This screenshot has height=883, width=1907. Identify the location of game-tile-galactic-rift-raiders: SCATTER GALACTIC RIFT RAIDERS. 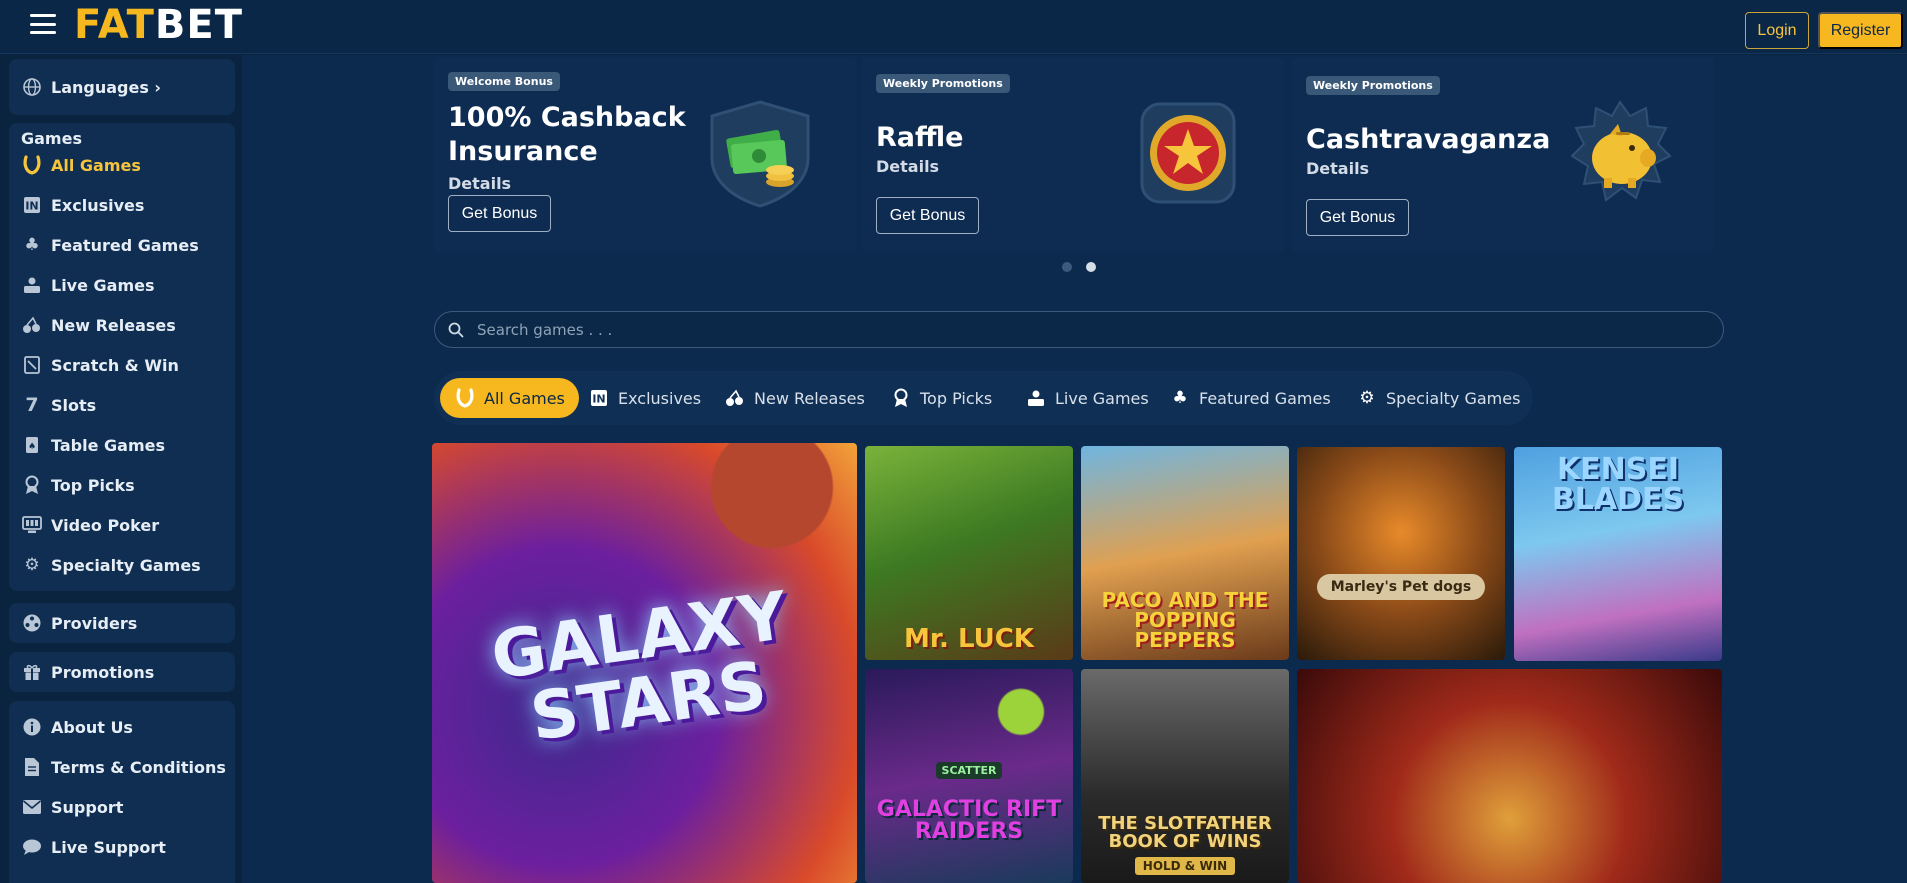
(969, 776).